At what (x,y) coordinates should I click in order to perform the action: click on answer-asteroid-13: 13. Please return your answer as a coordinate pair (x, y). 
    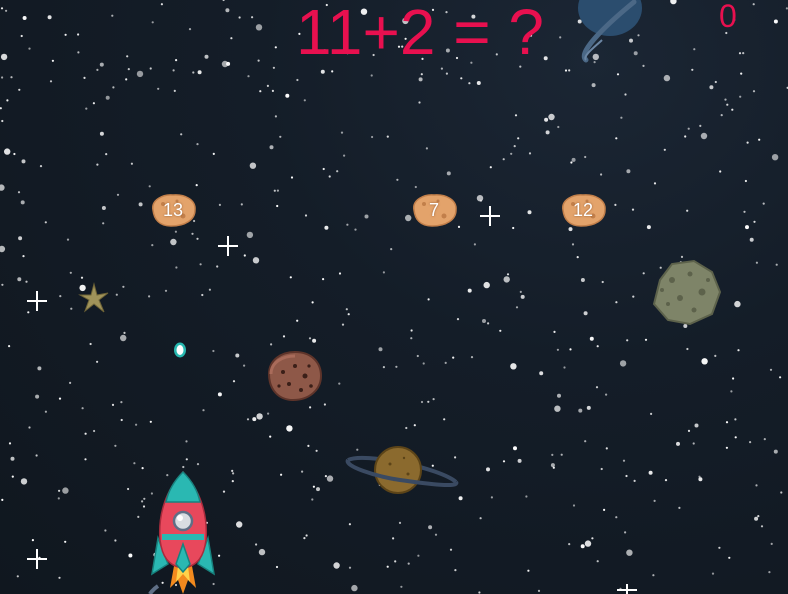
    Looking at the image, I should click on (173, 210).